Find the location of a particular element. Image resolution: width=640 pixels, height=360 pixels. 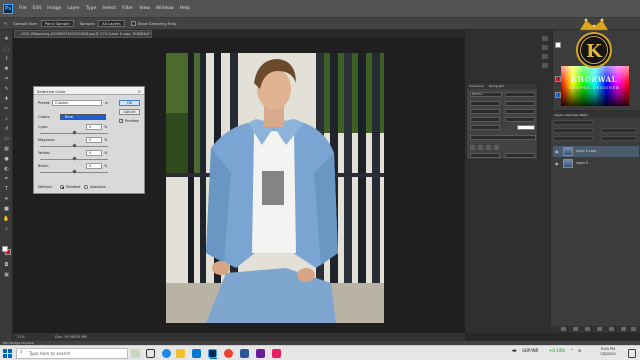

magenta-slider-knob is located at coordinates (74, 145).